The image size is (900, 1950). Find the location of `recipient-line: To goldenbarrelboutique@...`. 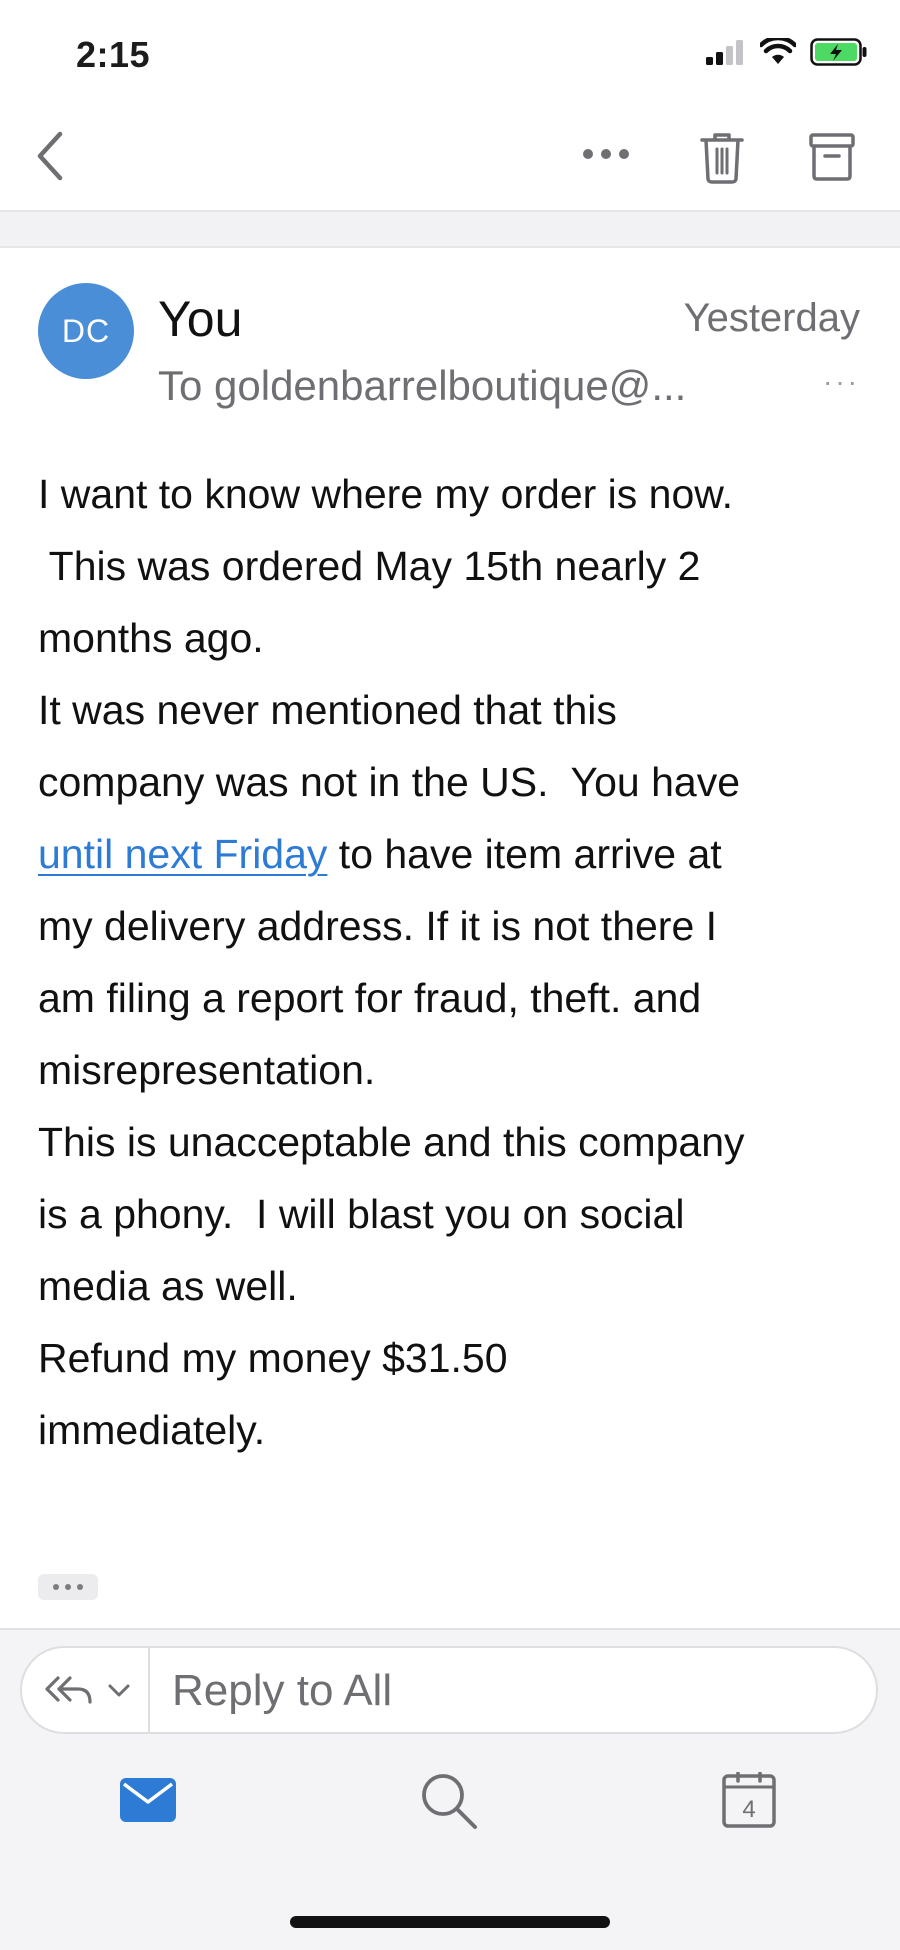

recipient-line: To goldenbarrelboutique@... is located at coordinates (422, 386).